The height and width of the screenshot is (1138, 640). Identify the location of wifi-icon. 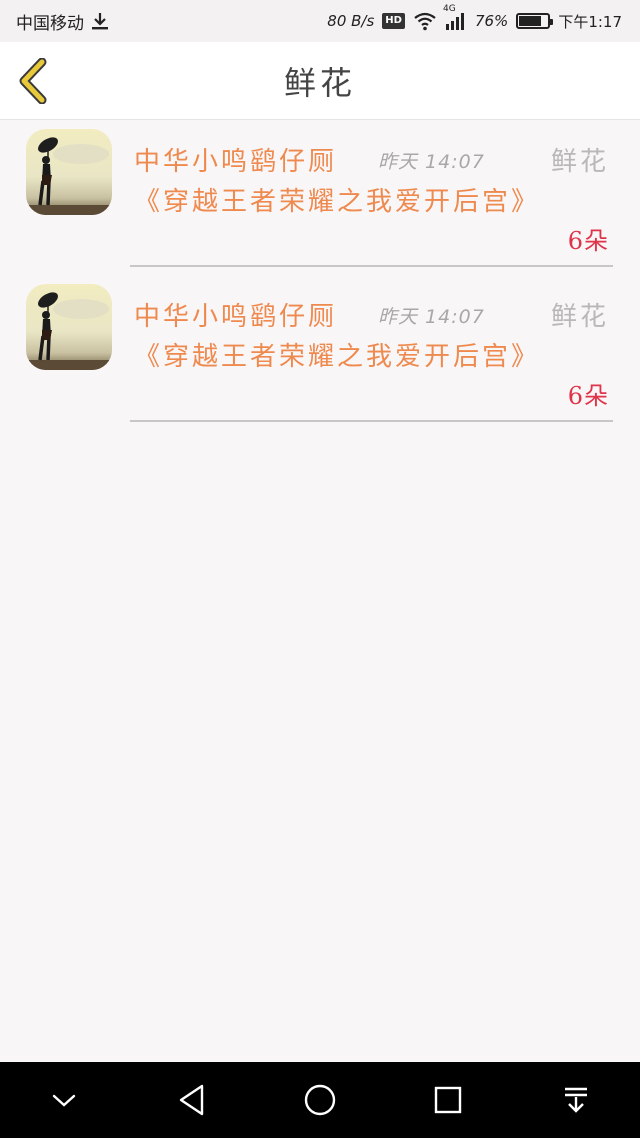
(425, 21).